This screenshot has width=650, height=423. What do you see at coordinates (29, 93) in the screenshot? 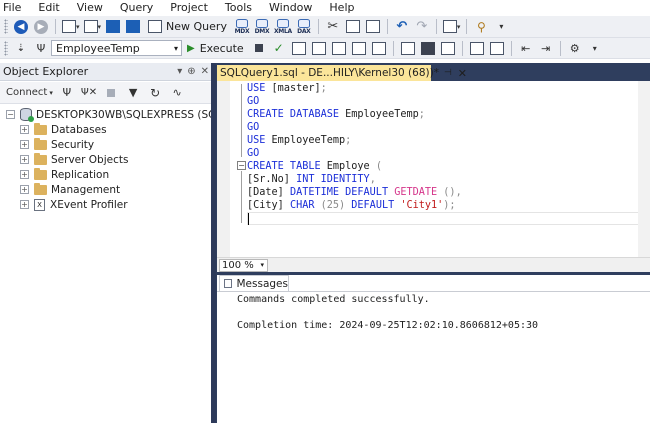
I see `connect-dropdown: Connect ▾` at bounding box center [29, 93].